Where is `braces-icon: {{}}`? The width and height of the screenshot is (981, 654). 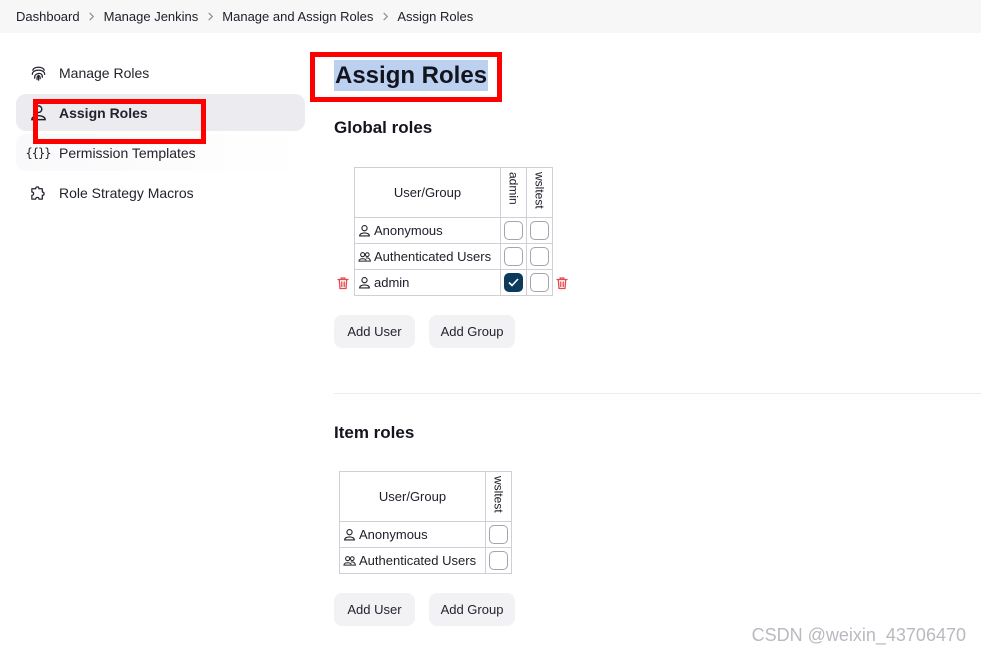 braces-icon: {{}} is located at coordinates (38, 152).